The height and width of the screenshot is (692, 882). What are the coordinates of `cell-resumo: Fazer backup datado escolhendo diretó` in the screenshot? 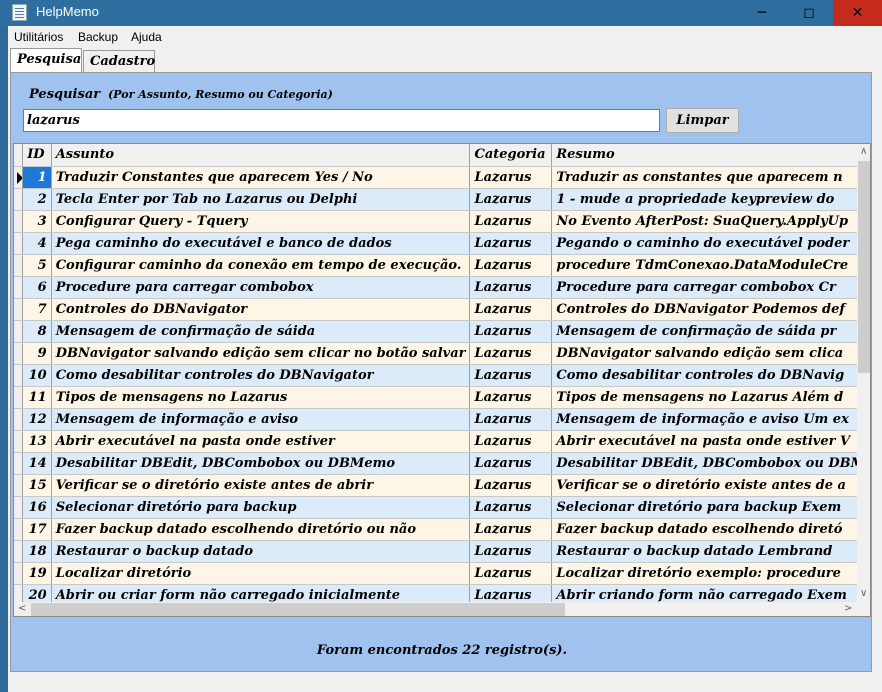 It's located at (710, 529).